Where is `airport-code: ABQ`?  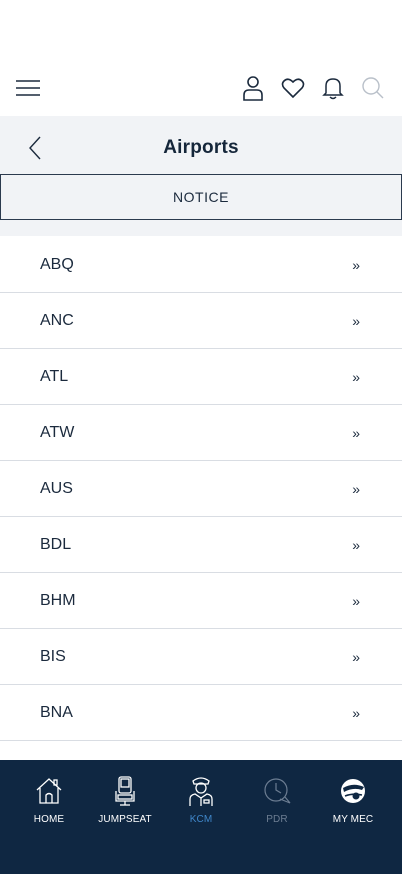 airport-code: ABQ is located at coordinates (57, 264).